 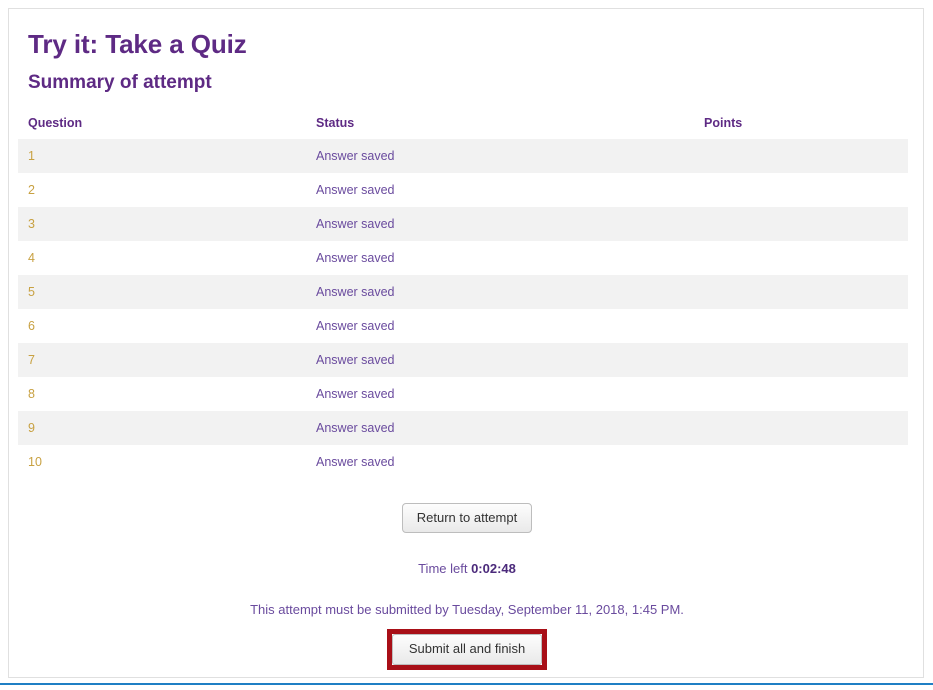 What do you see at coordinates (162, 325) in the screenshot?
I see `cell-question: 6` at bounding box center [162, 325].